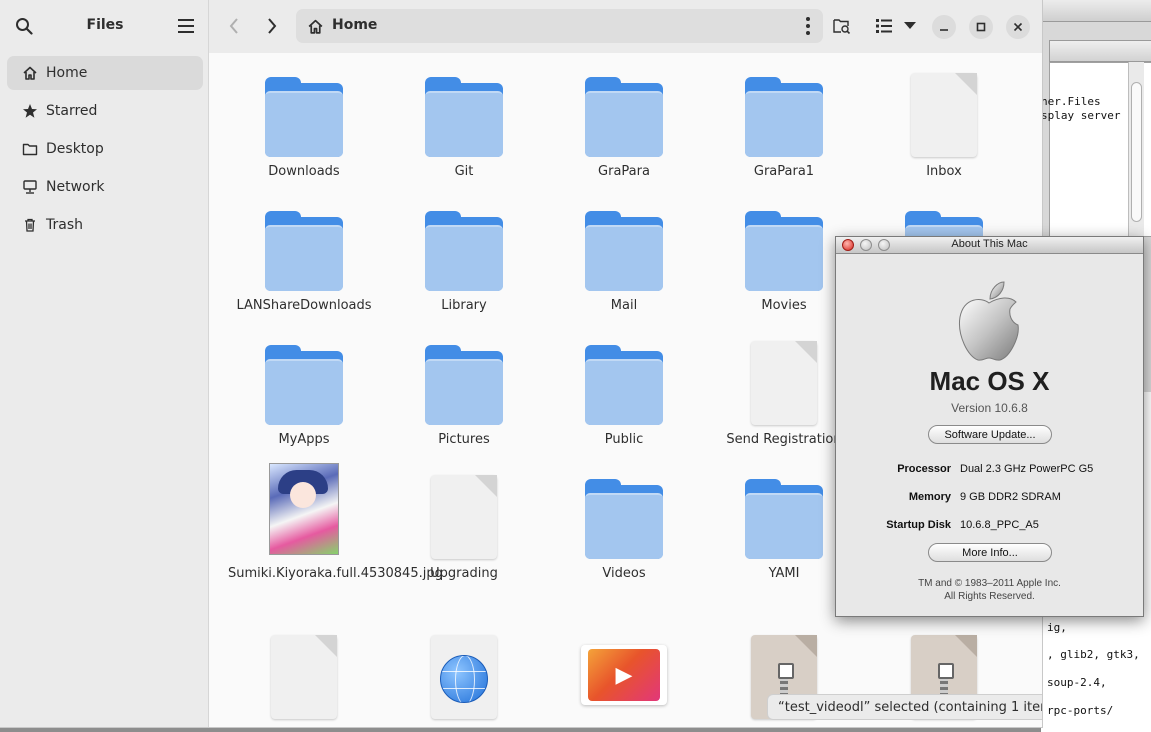  What do you see at coordinates (304, 171) in the screenshot?
I see `file-label: Downloads` at bounding box center [304, 171].